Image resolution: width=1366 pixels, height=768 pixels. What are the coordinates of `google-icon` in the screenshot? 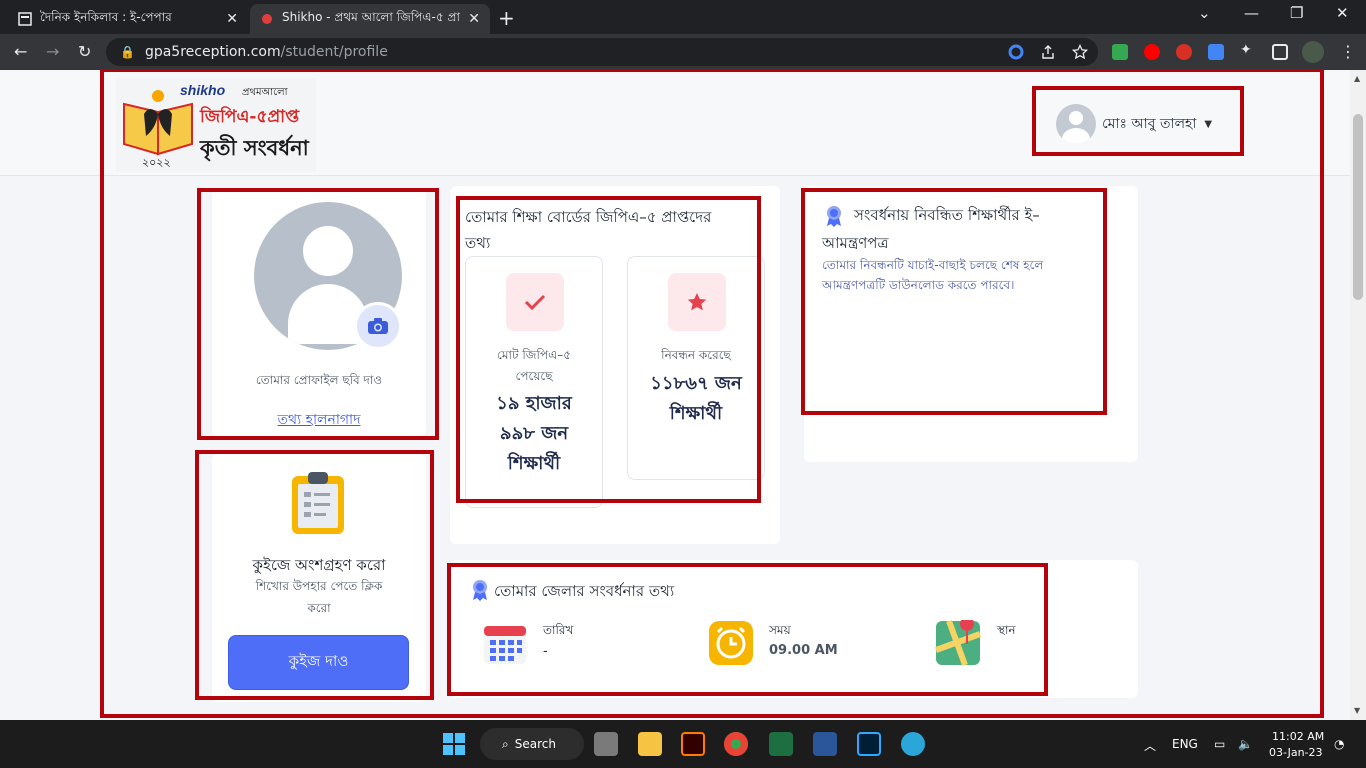 It's located at (1016, 52).